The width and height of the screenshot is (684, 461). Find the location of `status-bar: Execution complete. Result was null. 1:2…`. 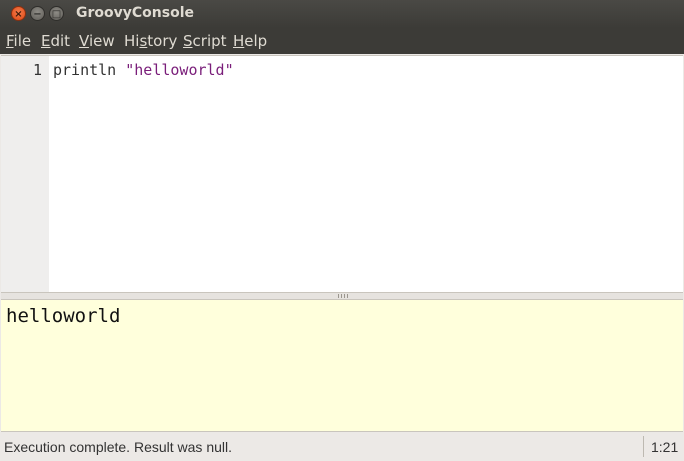

status-bar: Execution complete. Result was null. 1:2… is located at coordinates (342, 447).